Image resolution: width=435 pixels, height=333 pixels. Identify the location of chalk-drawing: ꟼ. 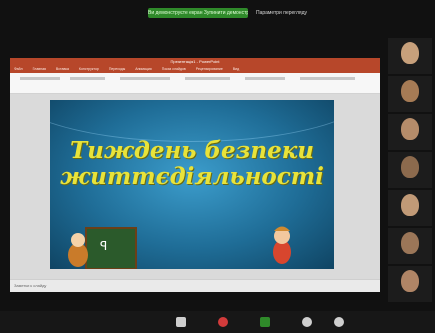
(103, 246).